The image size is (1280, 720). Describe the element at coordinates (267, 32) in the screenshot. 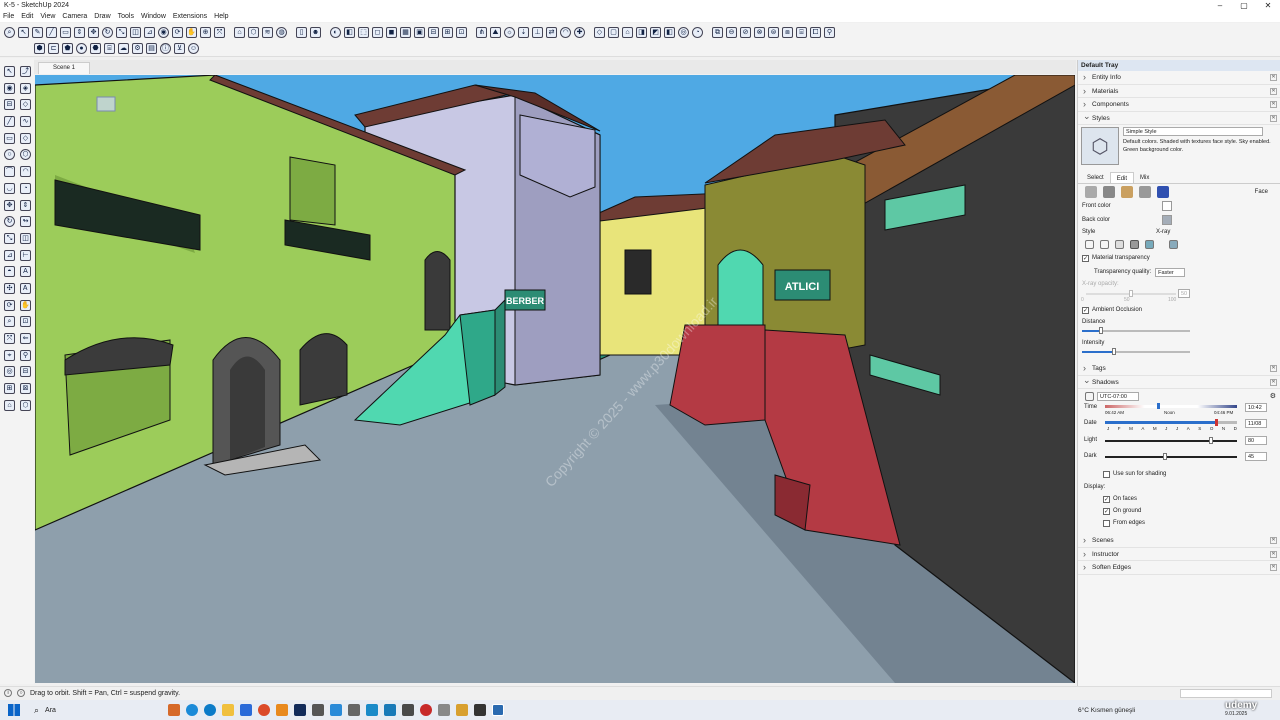

I see `layers-icon: ≋` at that location.